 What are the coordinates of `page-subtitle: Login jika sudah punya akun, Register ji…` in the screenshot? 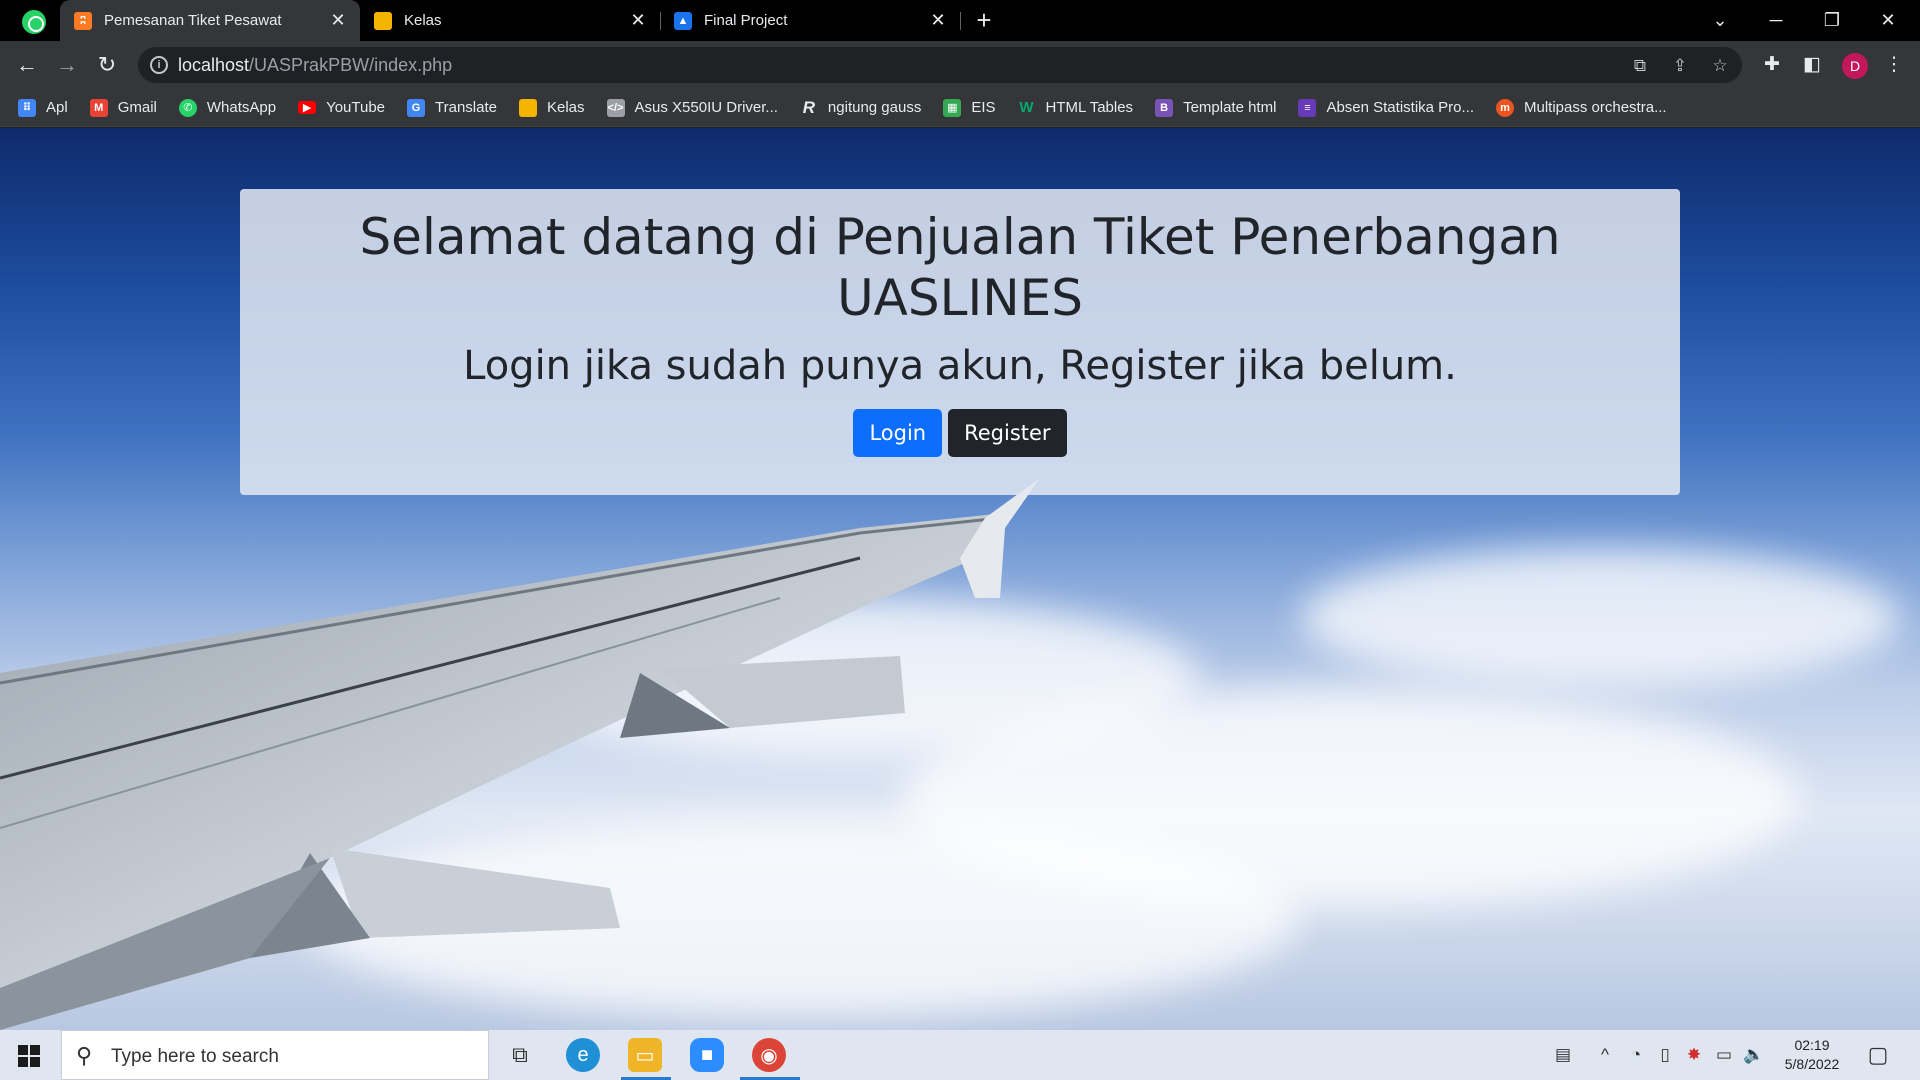 It's located at (960, 366).